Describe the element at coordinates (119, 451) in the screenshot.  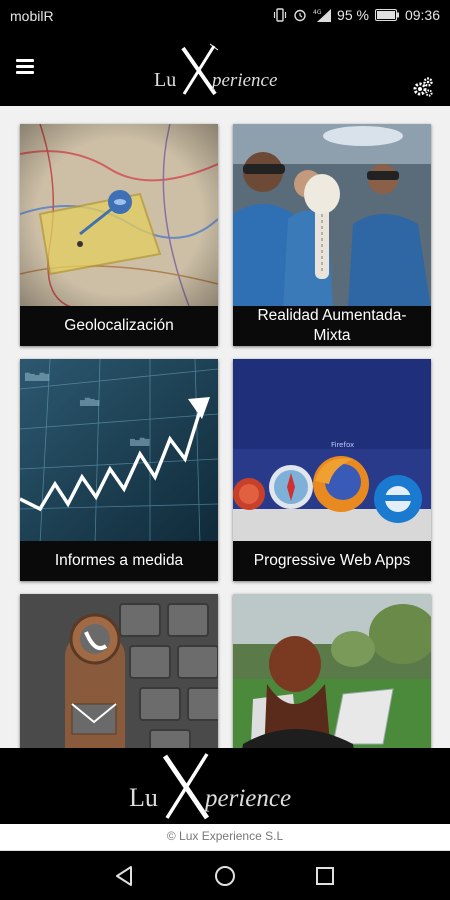
I see `stock-chart-image: ▇▆▅▇▆ ▅▇▆▅ ▆▅▇▆` at that location.